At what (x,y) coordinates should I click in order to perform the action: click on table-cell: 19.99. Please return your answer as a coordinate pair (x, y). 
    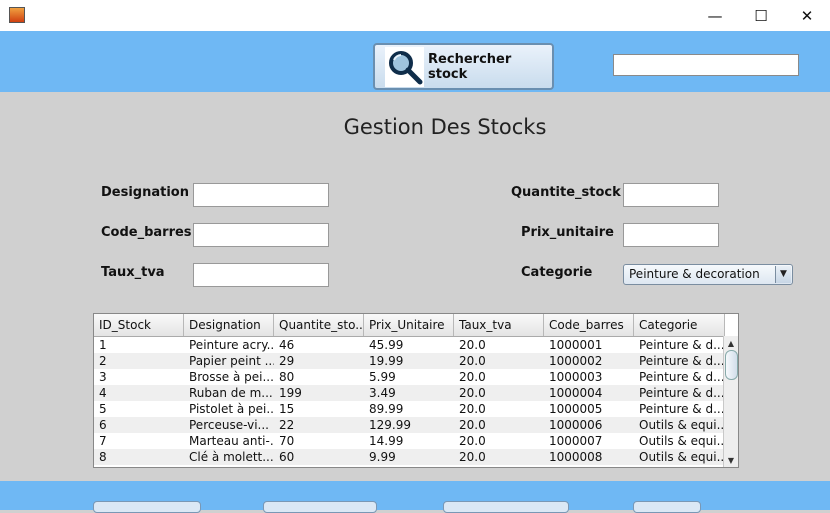
    Looking at the image, I should click on (386, 361).